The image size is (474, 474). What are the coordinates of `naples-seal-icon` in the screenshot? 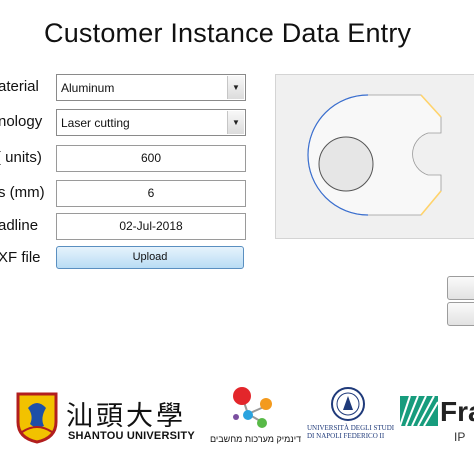 It's located at (348, 404).